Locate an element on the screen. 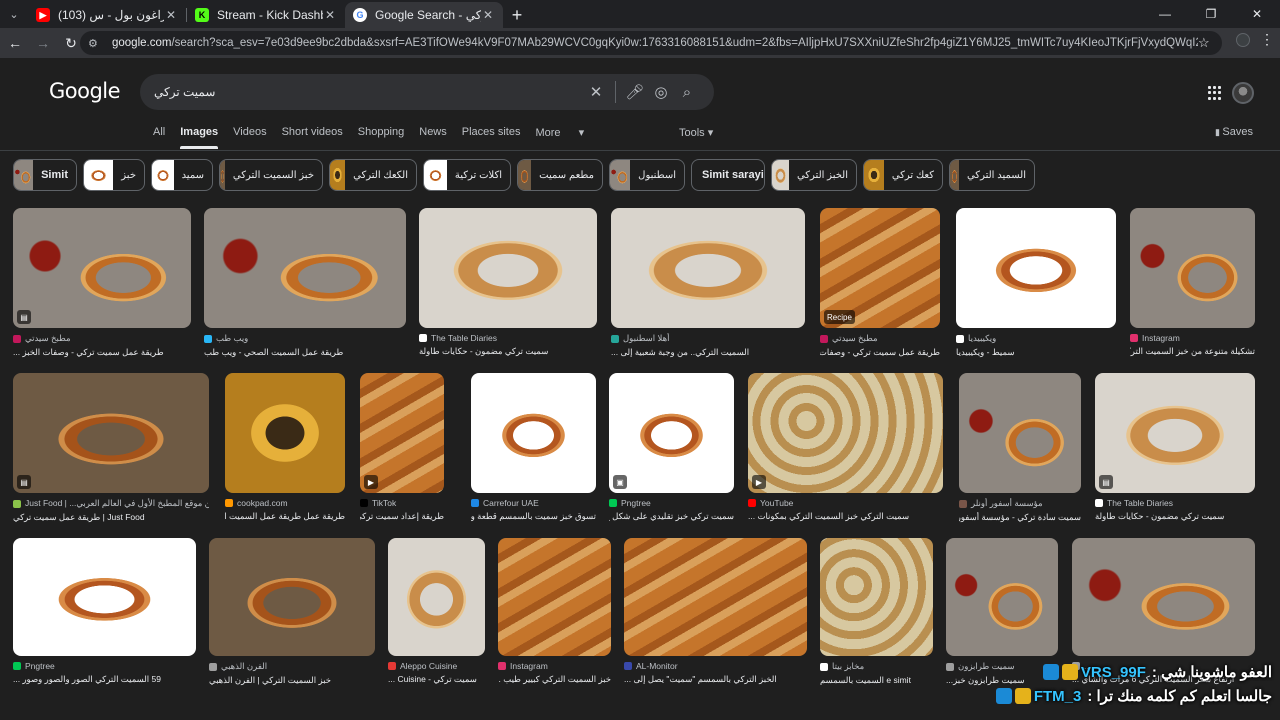 The width and height of the screenshot is (1280, 720). related-search-chip: مطعم سميت is located at coordinates (560, 175).